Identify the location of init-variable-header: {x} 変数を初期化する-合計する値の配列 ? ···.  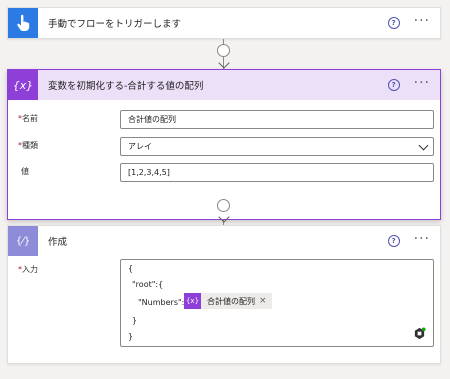
(224, 85).